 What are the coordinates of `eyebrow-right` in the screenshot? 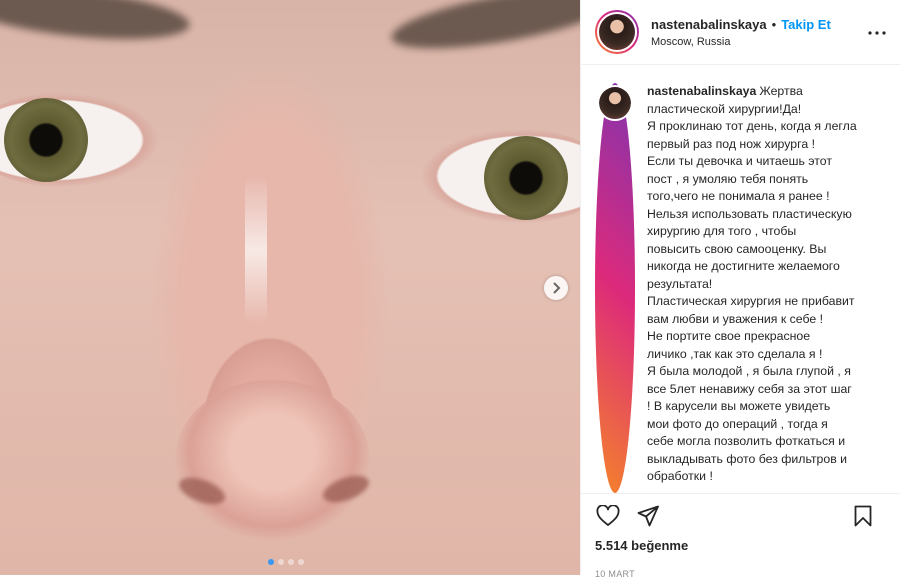 It's located at (483, 30).